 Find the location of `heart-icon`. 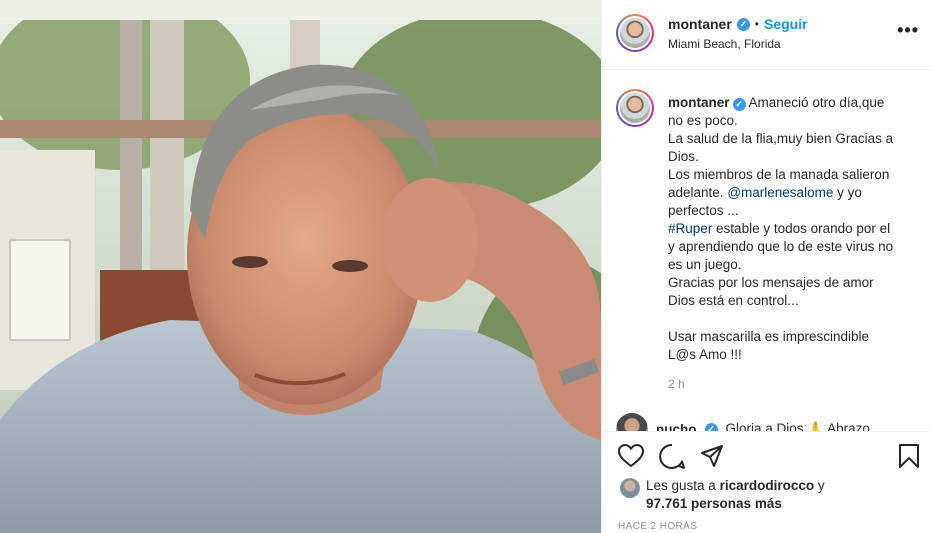

heart-icon is located at coordinates (631, 456).